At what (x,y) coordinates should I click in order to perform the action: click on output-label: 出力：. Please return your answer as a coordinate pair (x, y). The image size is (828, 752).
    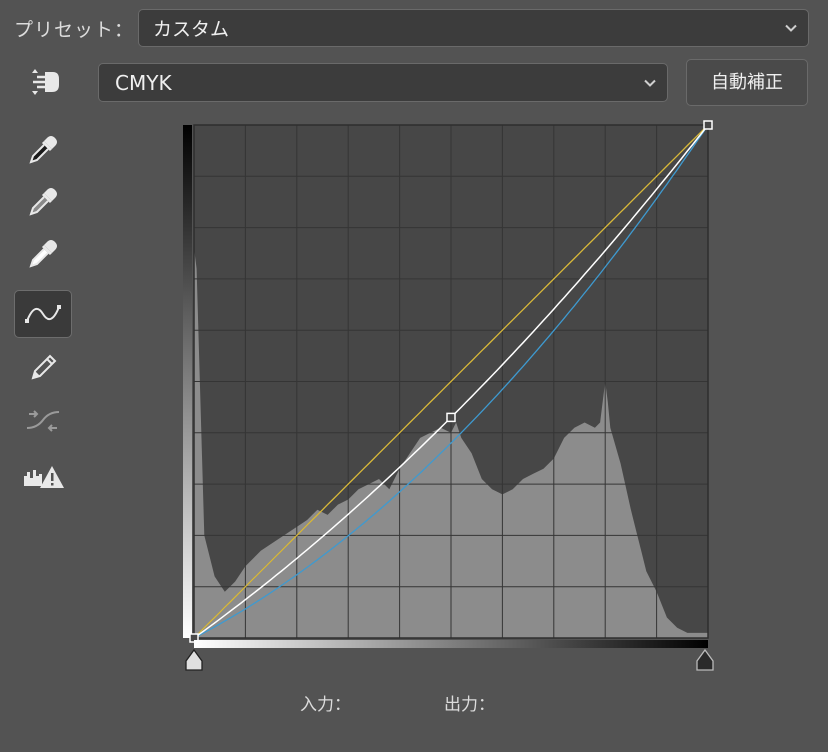
    Looking at the image, I should click on (469, 705).